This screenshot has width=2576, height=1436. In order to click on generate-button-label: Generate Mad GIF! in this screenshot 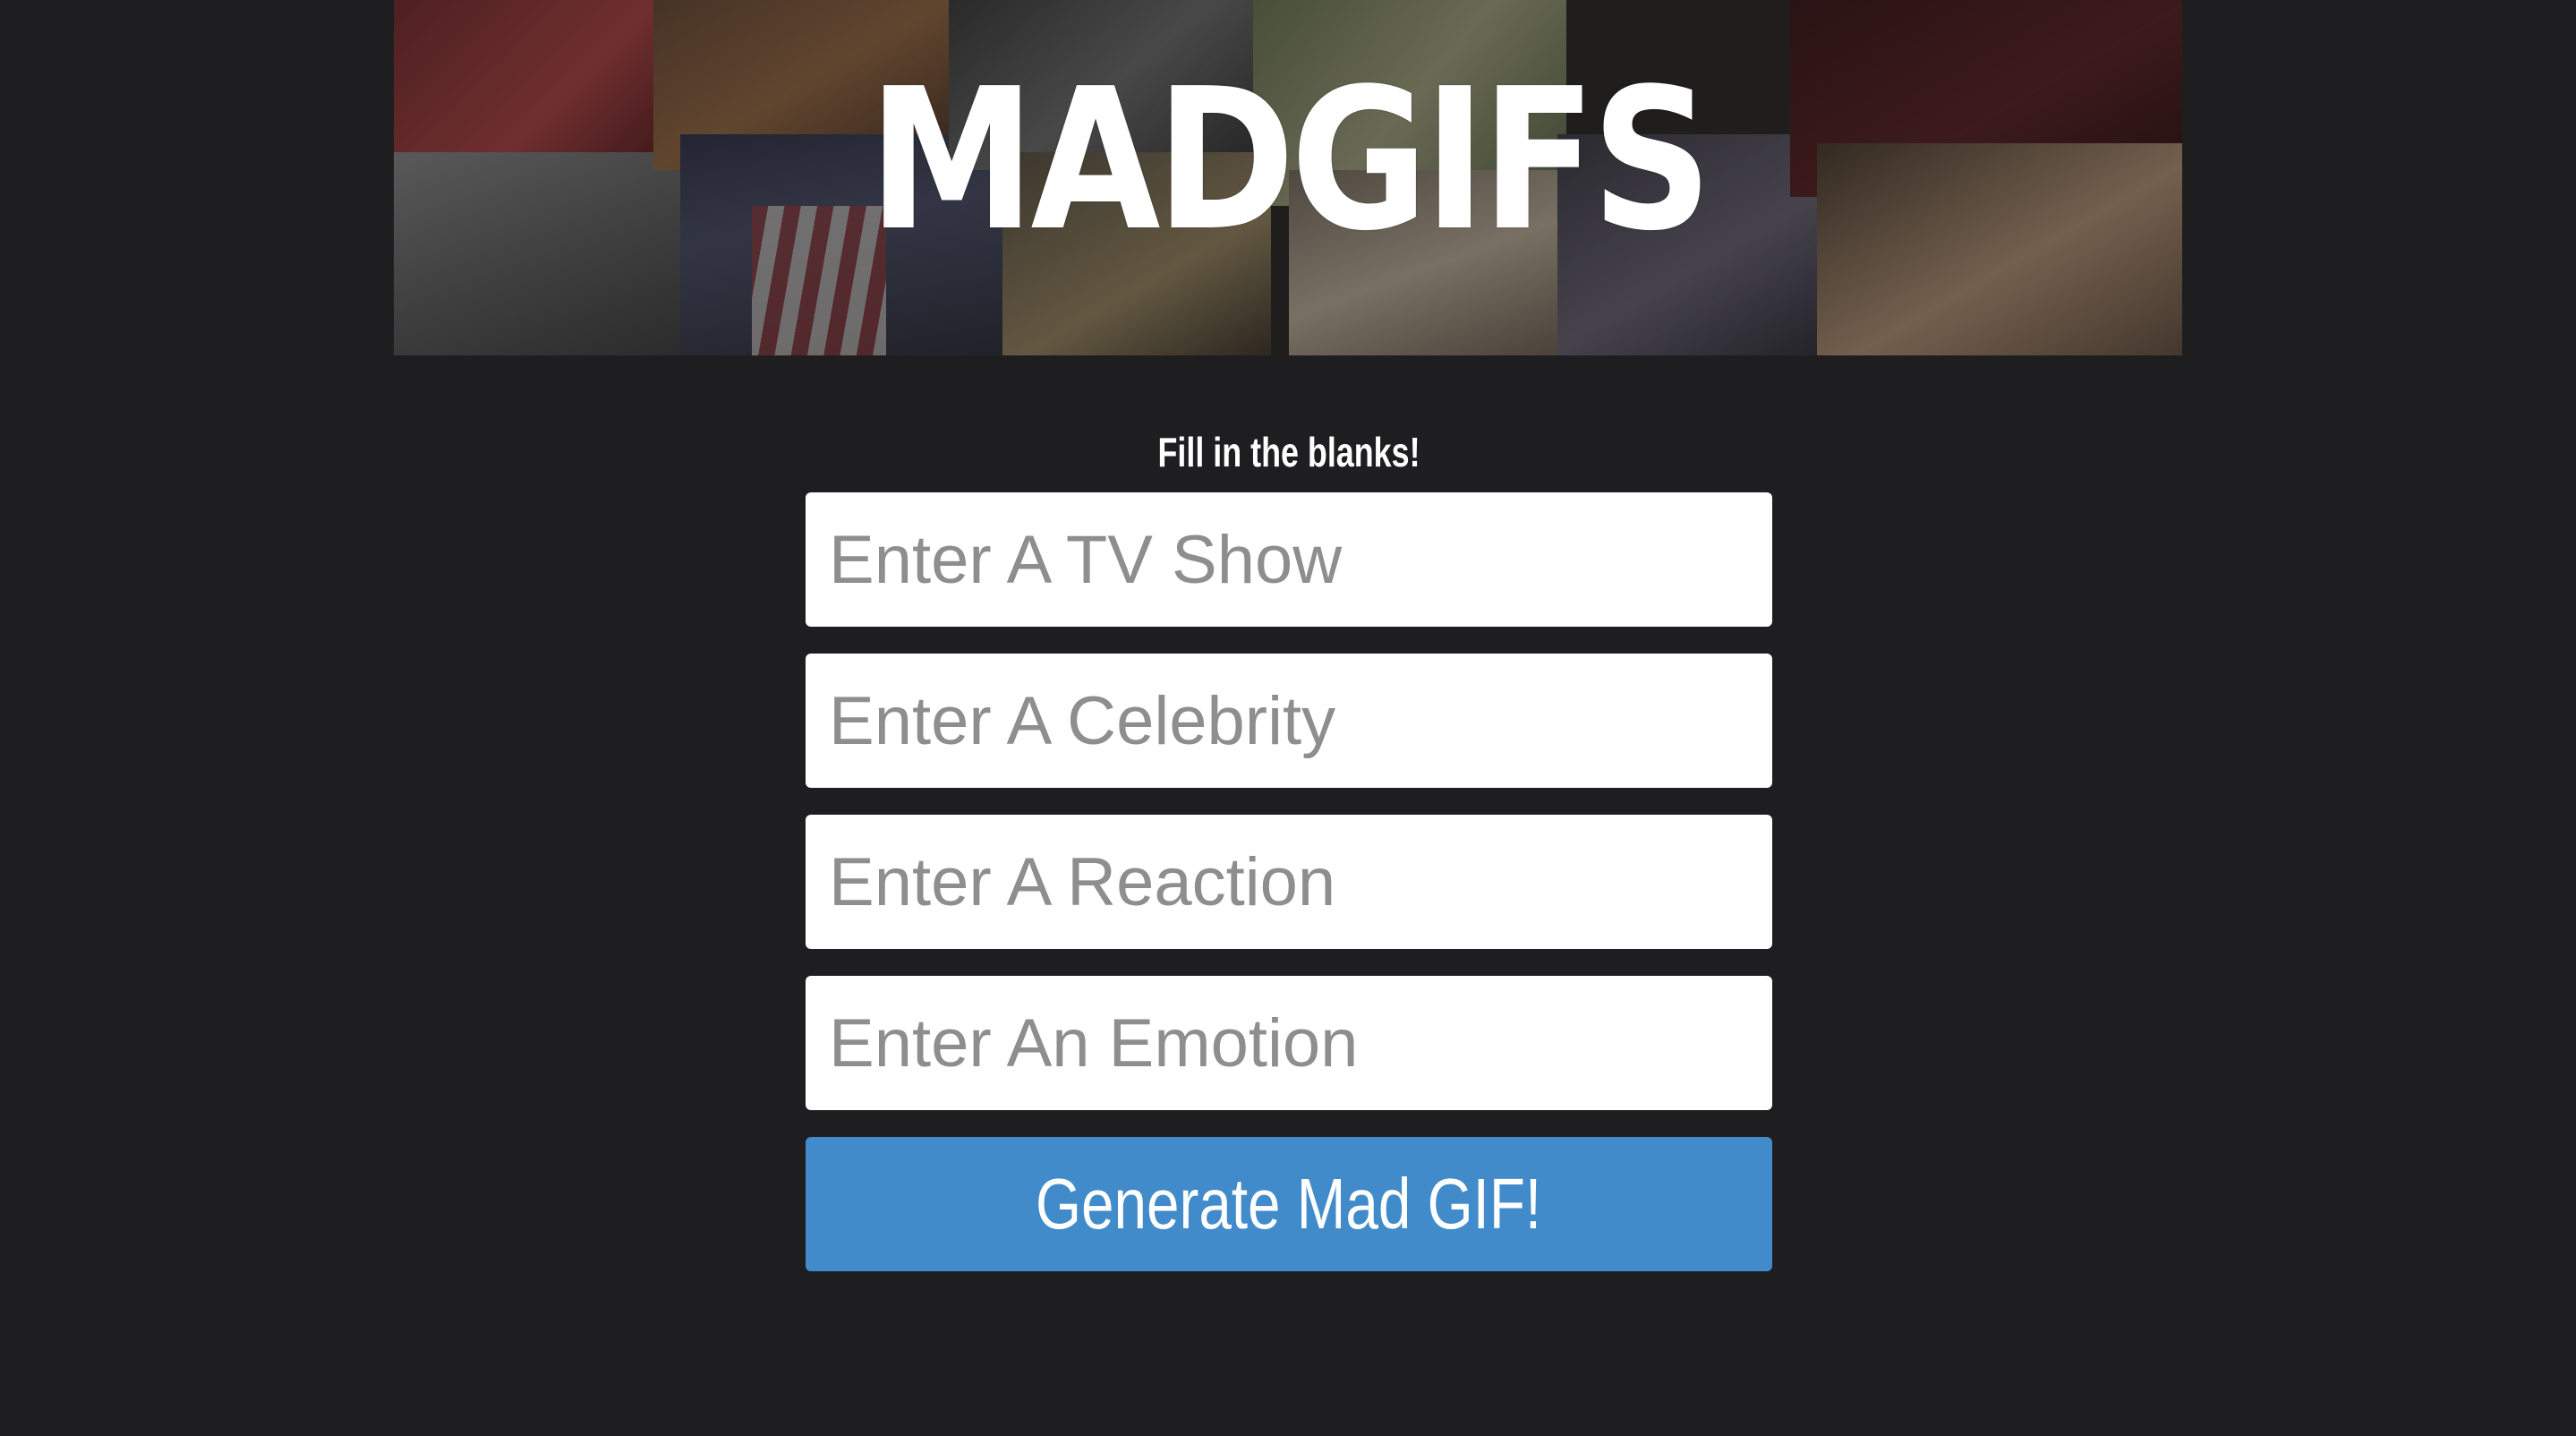, I will do `click(1289, 1204)`.